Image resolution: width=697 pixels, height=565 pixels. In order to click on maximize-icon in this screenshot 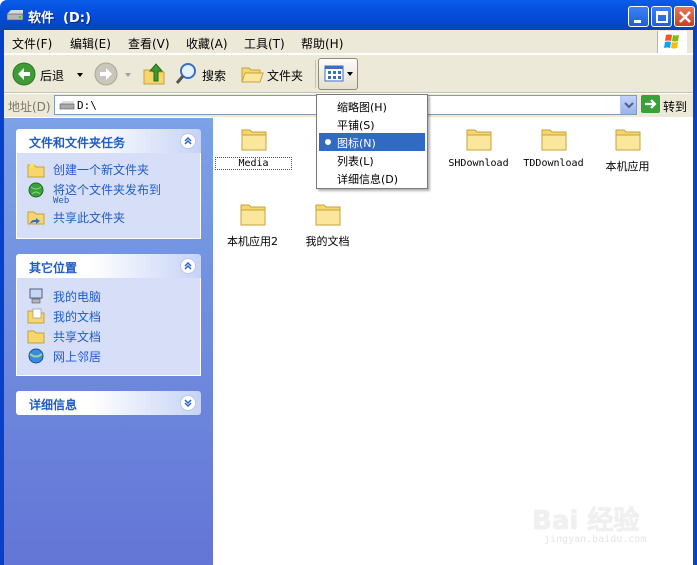, I will do `click(662, 17)`.